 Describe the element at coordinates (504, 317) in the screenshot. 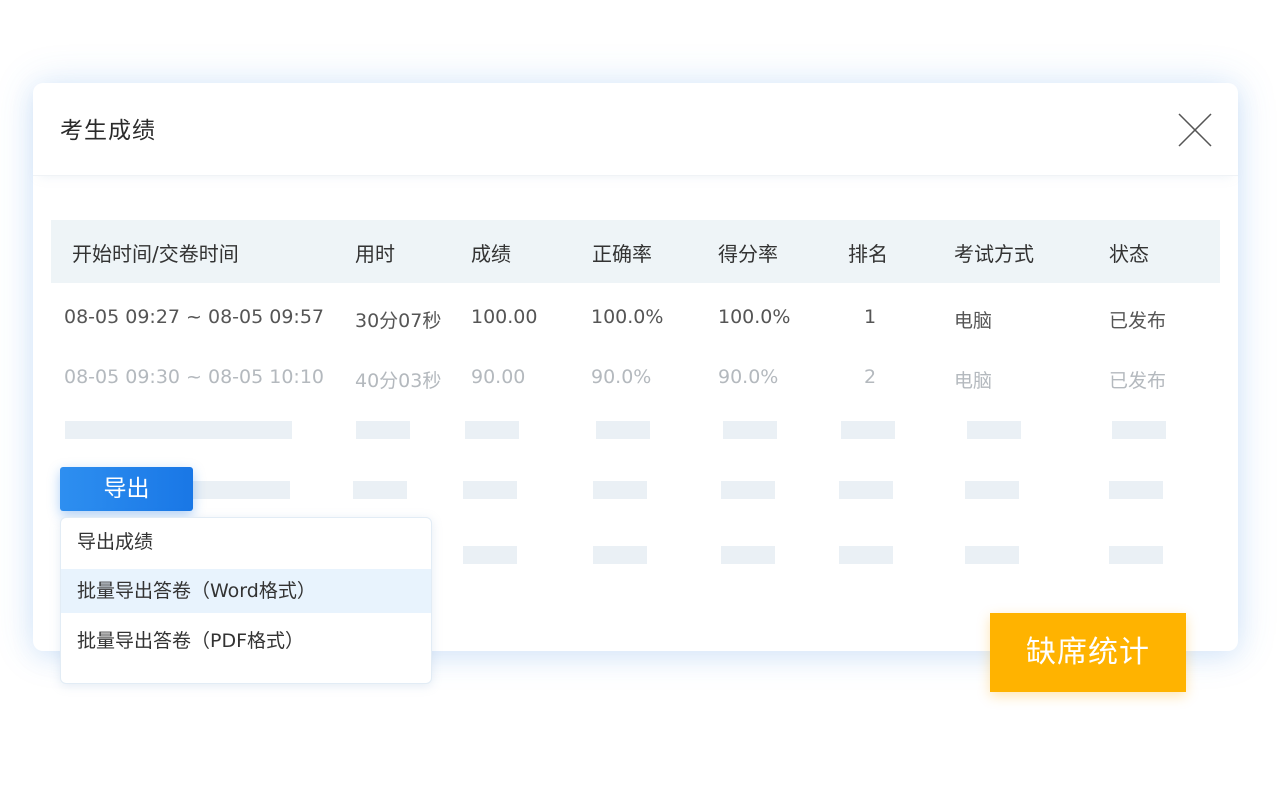

I see `cell-score: 100.00` at that location.